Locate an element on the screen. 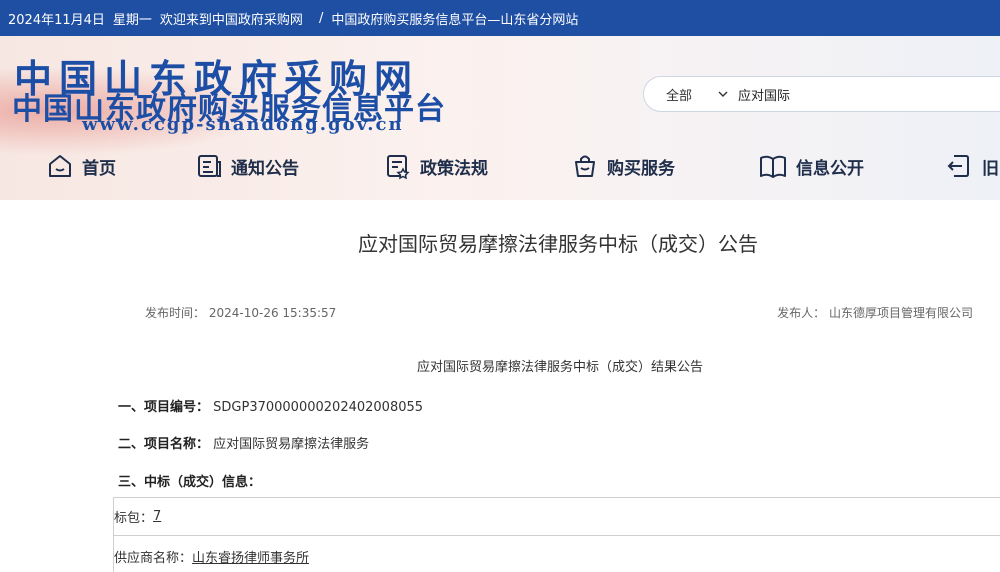  publisher: 发布人： 山东德厚项目管理有限公司 is located at coordinates (875, 312).